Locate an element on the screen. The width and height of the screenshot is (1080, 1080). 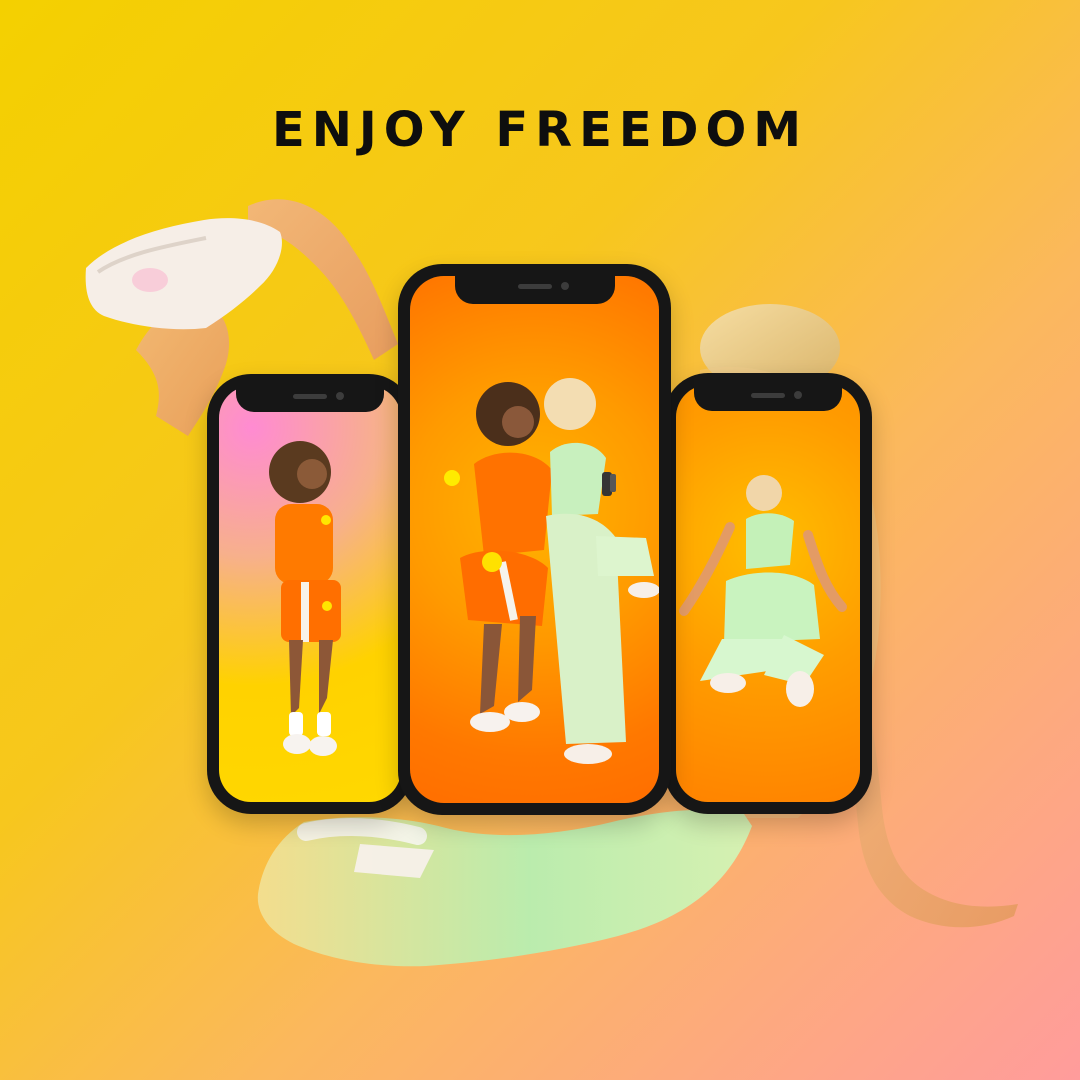
dancer-photo-right is located at coordinates (763, 591).